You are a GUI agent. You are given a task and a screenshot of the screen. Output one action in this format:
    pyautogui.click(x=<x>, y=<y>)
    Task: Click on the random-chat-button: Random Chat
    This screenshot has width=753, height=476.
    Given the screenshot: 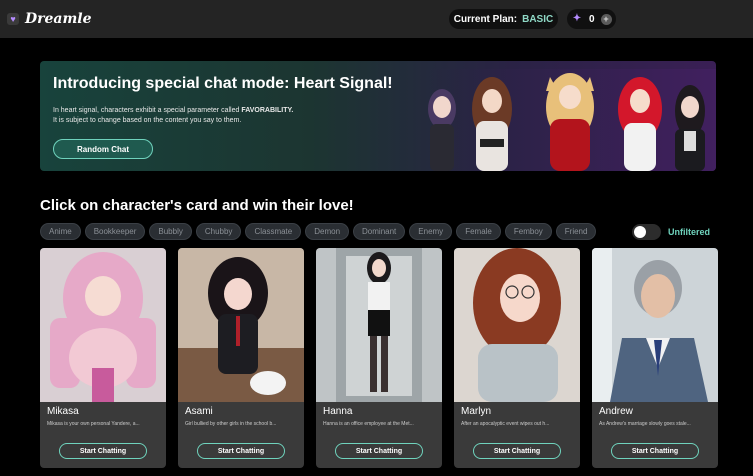 What is the action you would take?
    pyautogui.click(x=103, y=149)
    